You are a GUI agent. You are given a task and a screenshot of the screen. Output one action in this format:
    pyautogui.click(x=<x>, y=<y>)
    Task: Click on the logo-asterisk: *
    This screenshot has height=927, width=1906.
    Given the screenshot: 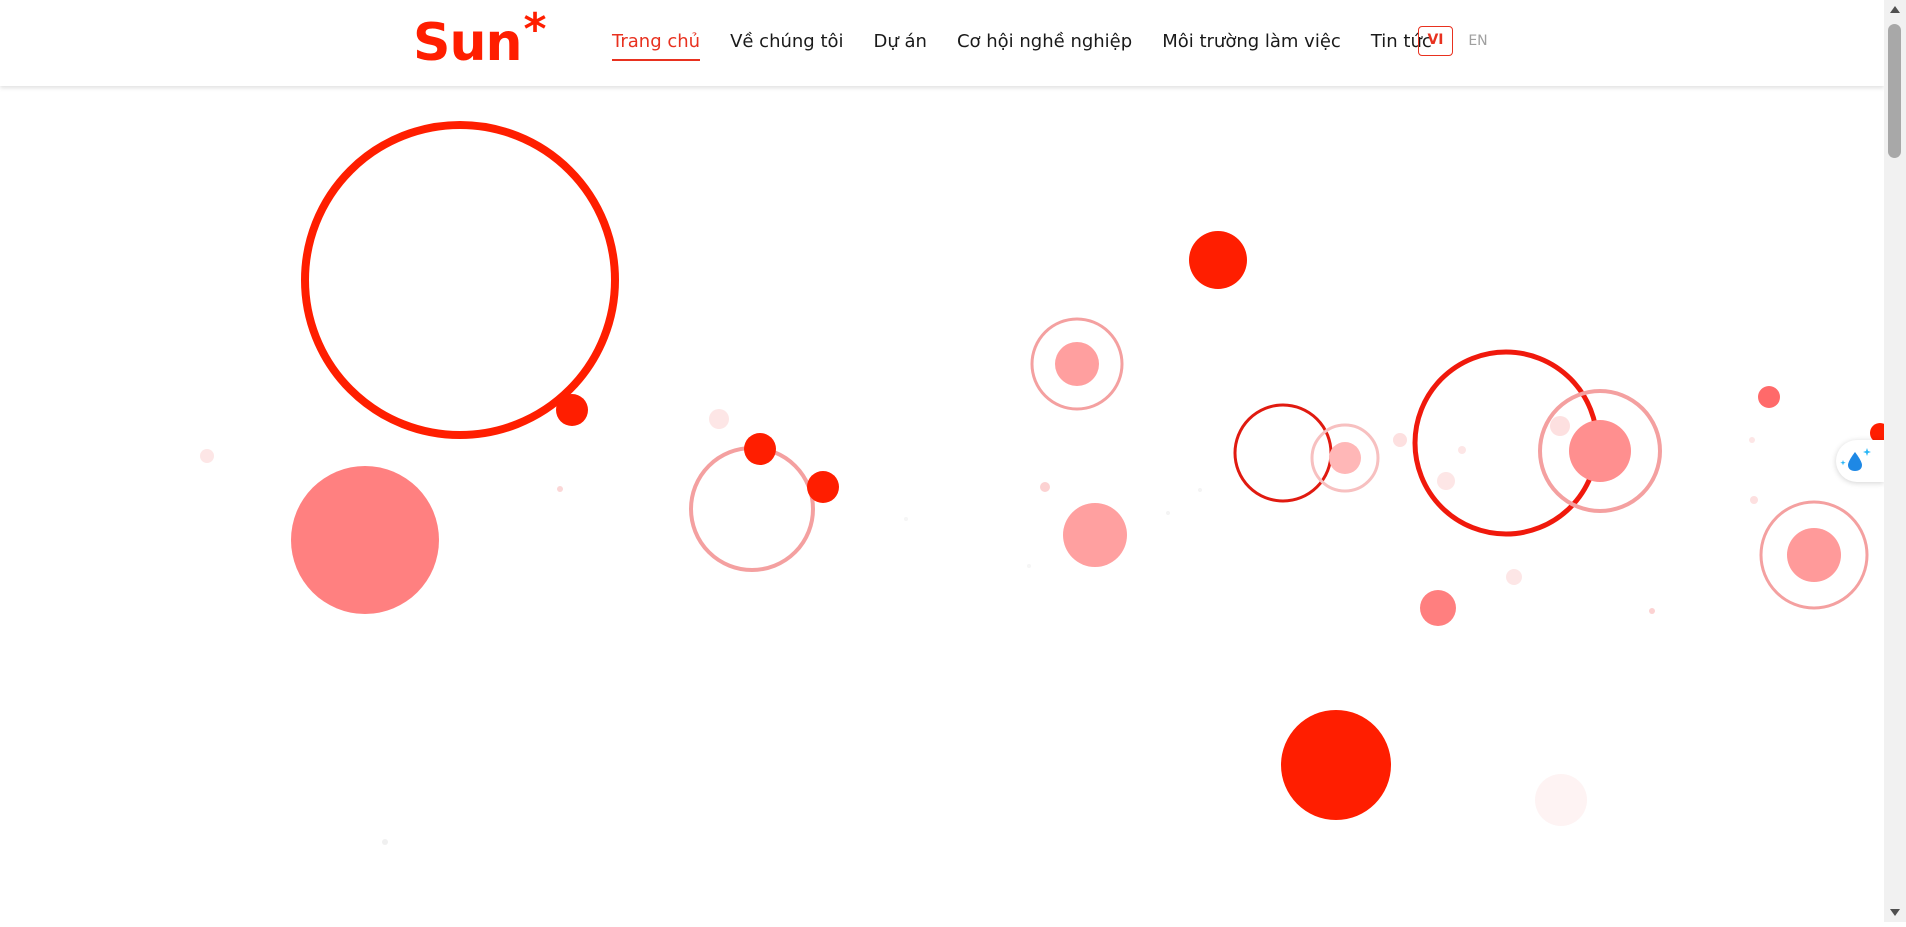 What is the action you would take?
    pyautogui.click(x=535, y=29)
    